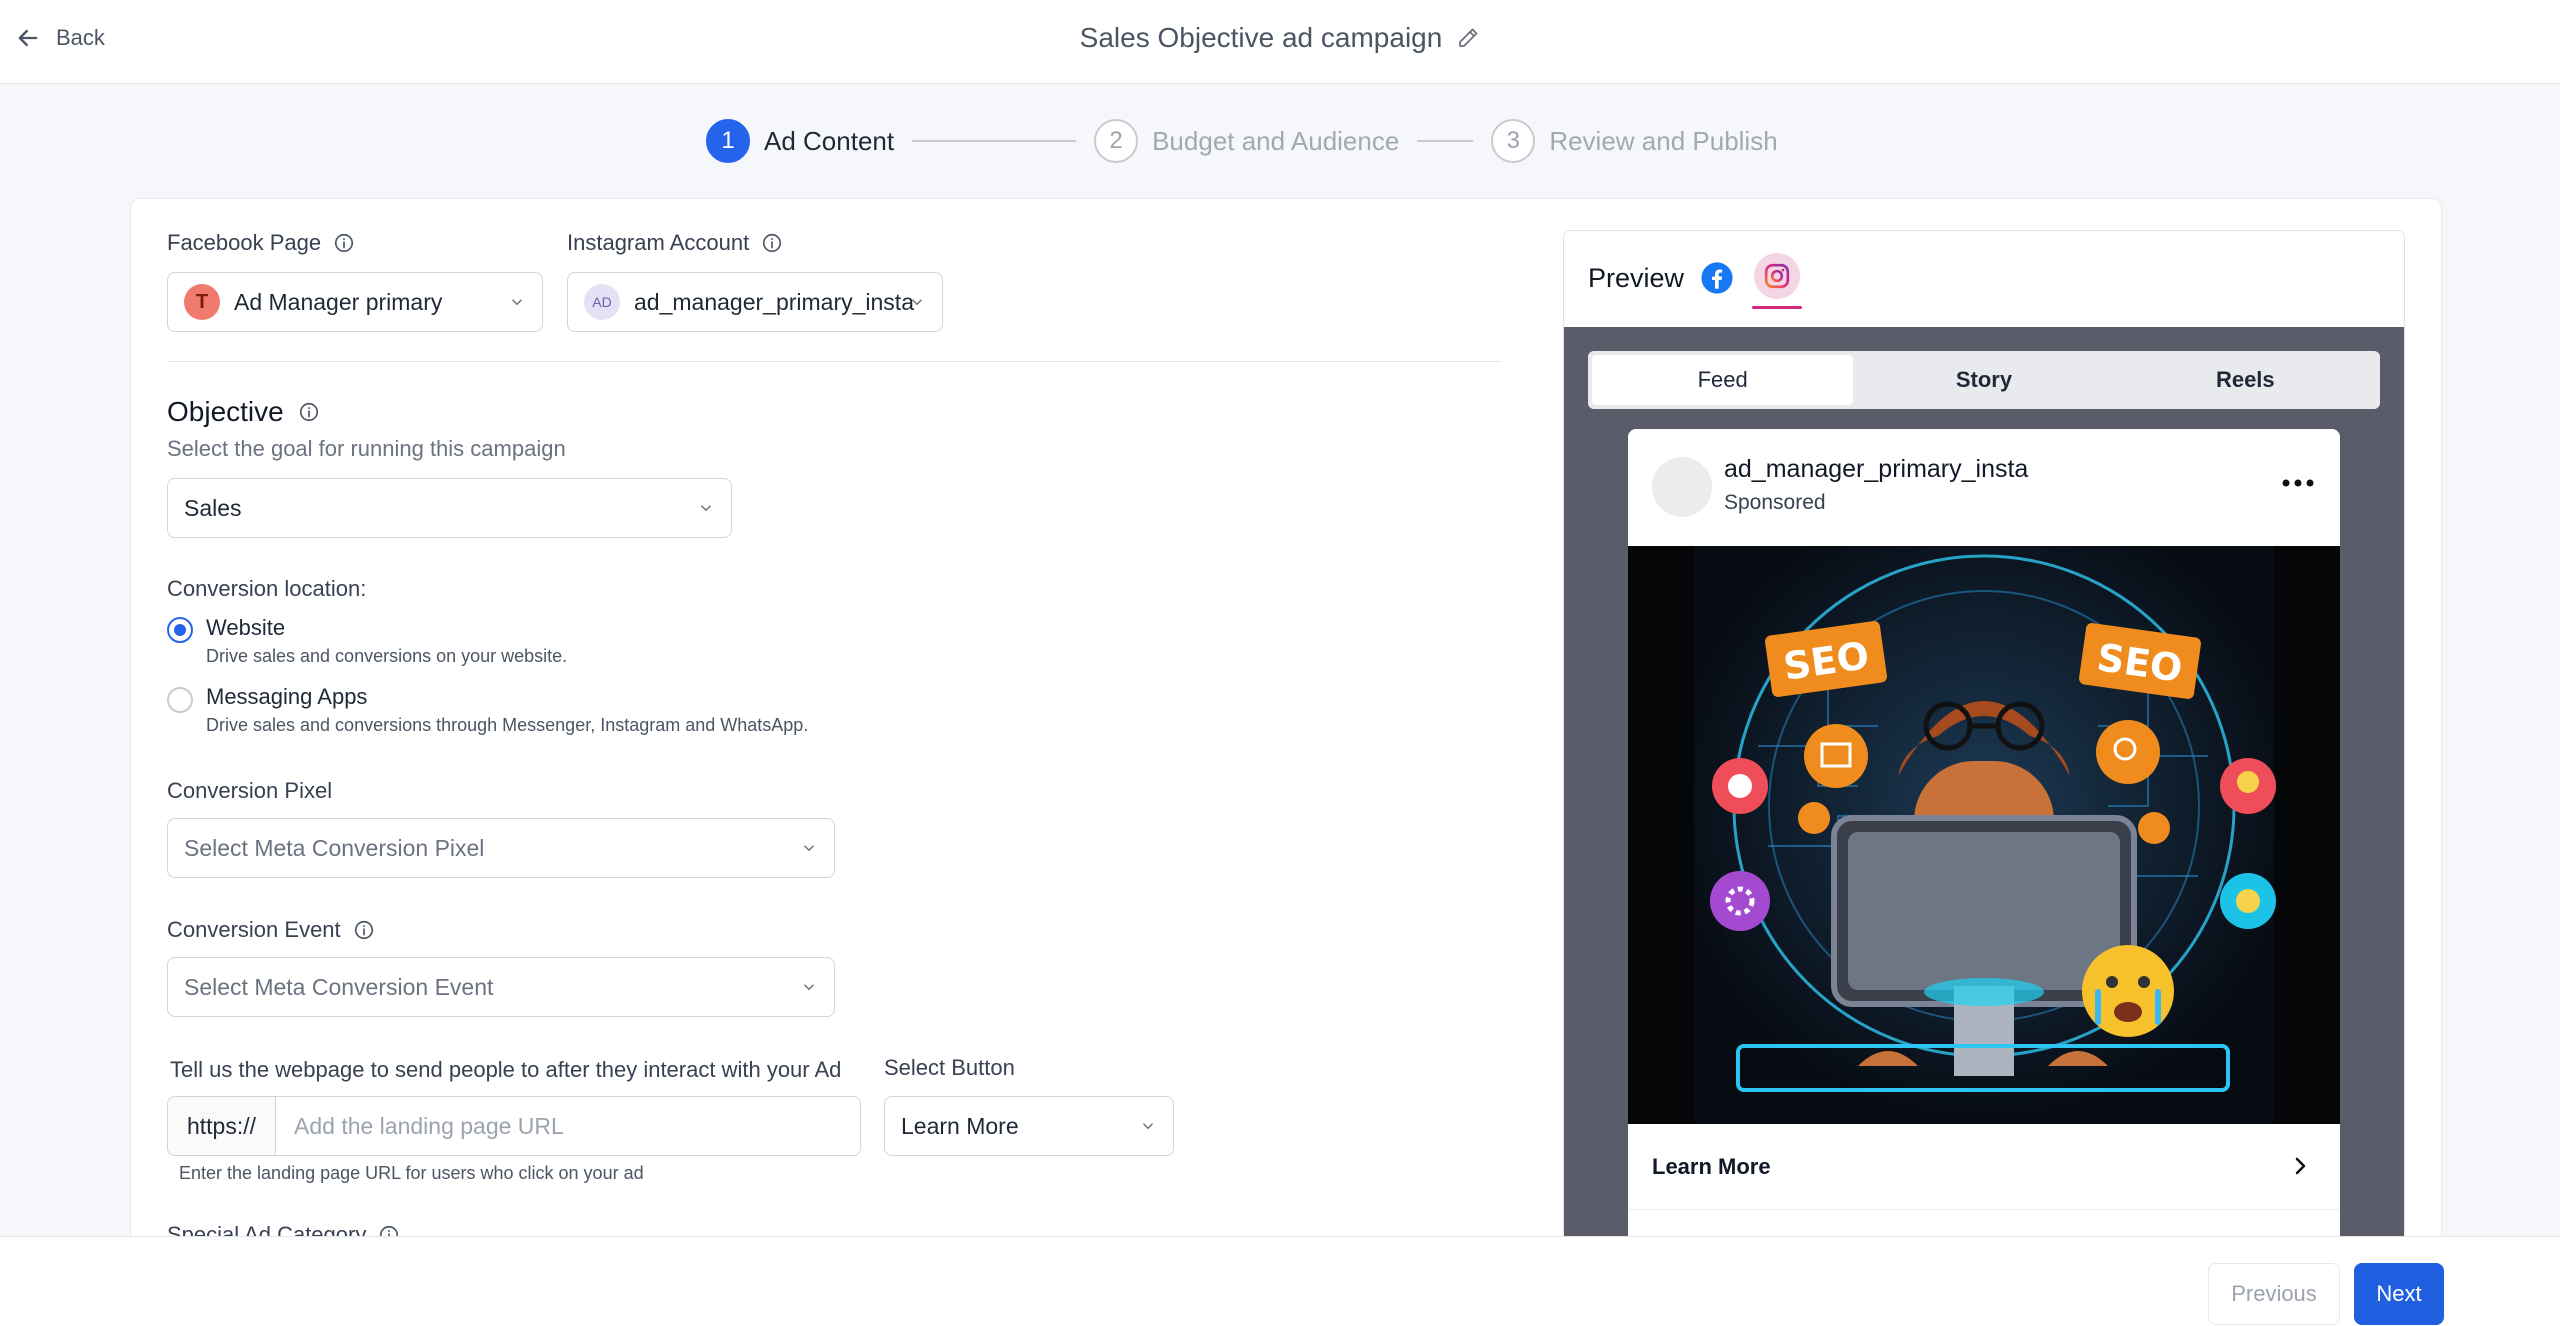 Image resolution: width=2560 pixels, height=1326 pixels. Describe the element at coordinates (180, 630) in the screenshot. I see `radio-website` at that location.